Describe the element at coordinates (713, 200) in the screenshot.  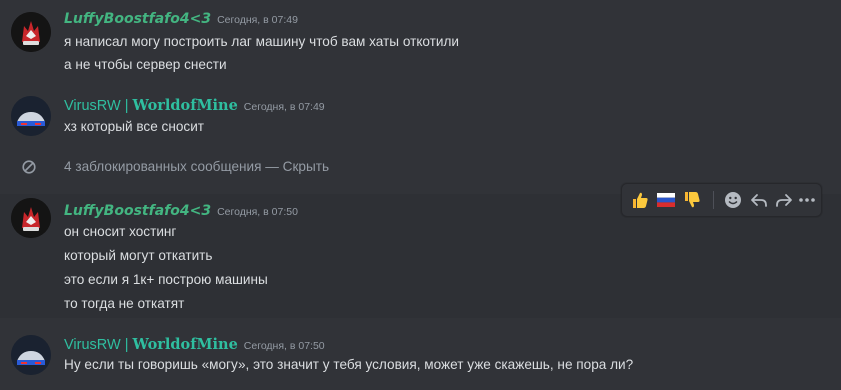
I see `toolbar-divider` at that location.